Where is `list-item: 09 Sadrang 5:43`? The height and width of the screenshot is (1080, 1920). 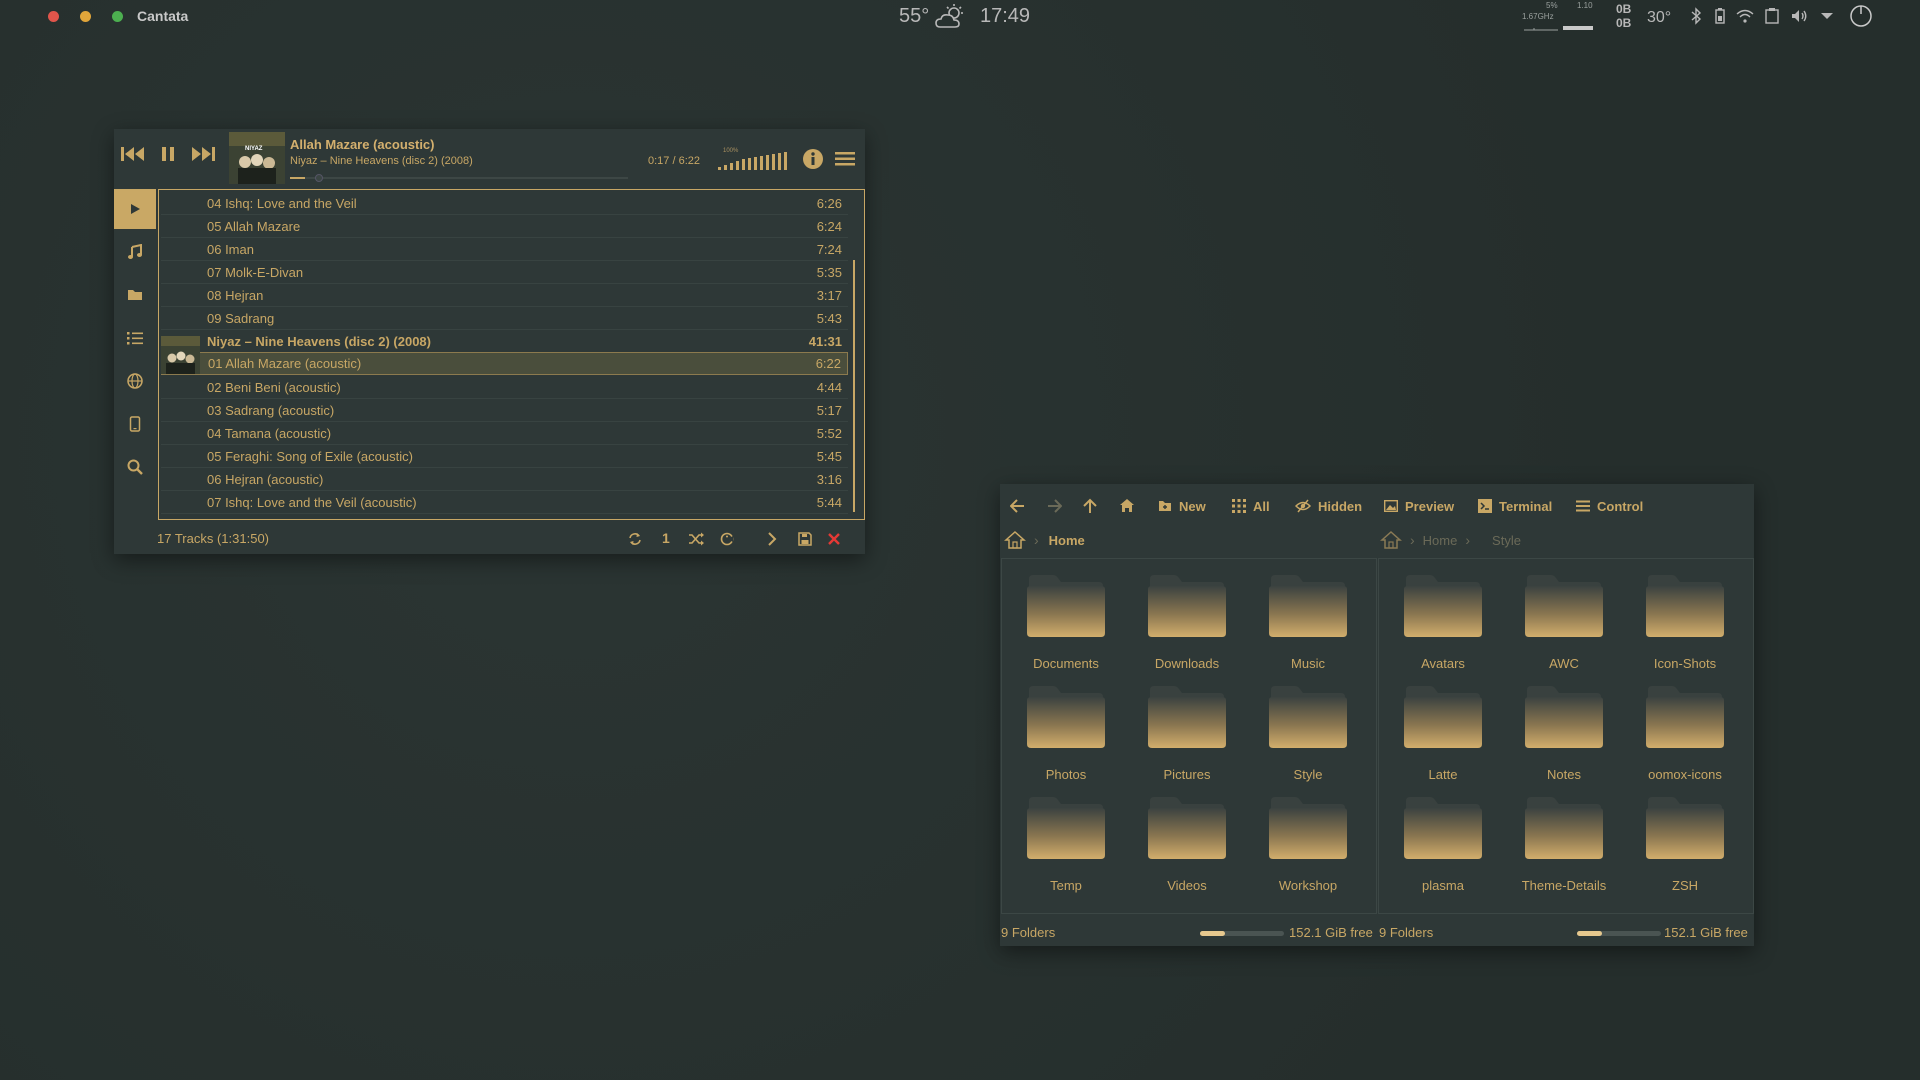 list-item: 09 Sadrang 5:43 is located at coordinates (504, 318).